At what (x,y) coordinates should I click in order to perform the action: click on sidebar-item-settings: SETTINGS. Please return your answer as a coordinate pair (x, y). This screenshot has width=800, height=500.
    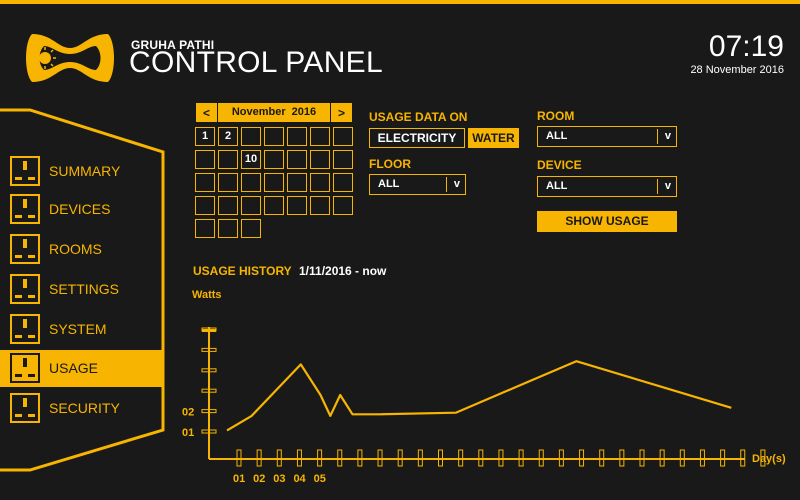
    Looking at the image, I should click on (81, 289).